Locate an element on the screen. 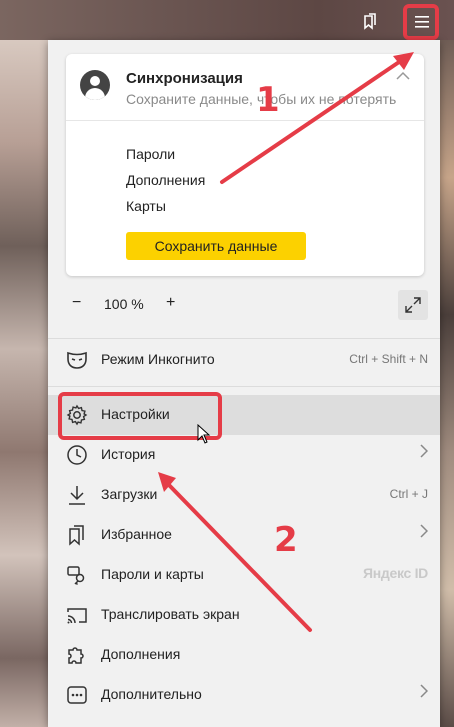 The height and width of the screenshot is (727, 454). bookmarks-button is located at coordinates (370, 22).